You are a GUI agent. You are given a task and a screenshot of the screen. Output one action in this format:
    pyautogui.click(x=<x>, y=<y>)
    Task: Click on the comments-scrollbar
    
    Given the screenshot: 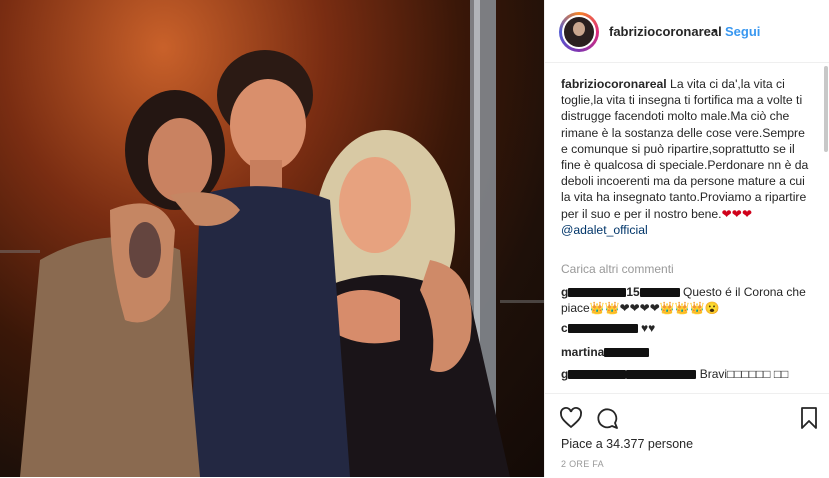 What is the action you would take?
    pyautogui.click(x=826, y=109)
    